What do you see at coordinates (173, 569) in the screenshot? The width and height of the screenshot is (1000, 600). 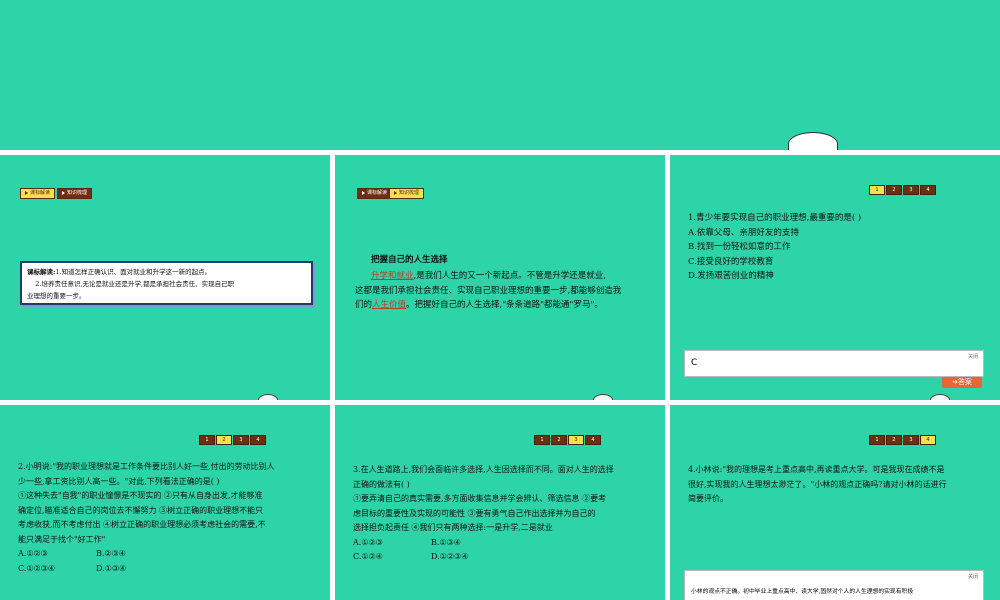 I see `options-row: C.①②③④ D.①③④` at bounding box center [173, 569].